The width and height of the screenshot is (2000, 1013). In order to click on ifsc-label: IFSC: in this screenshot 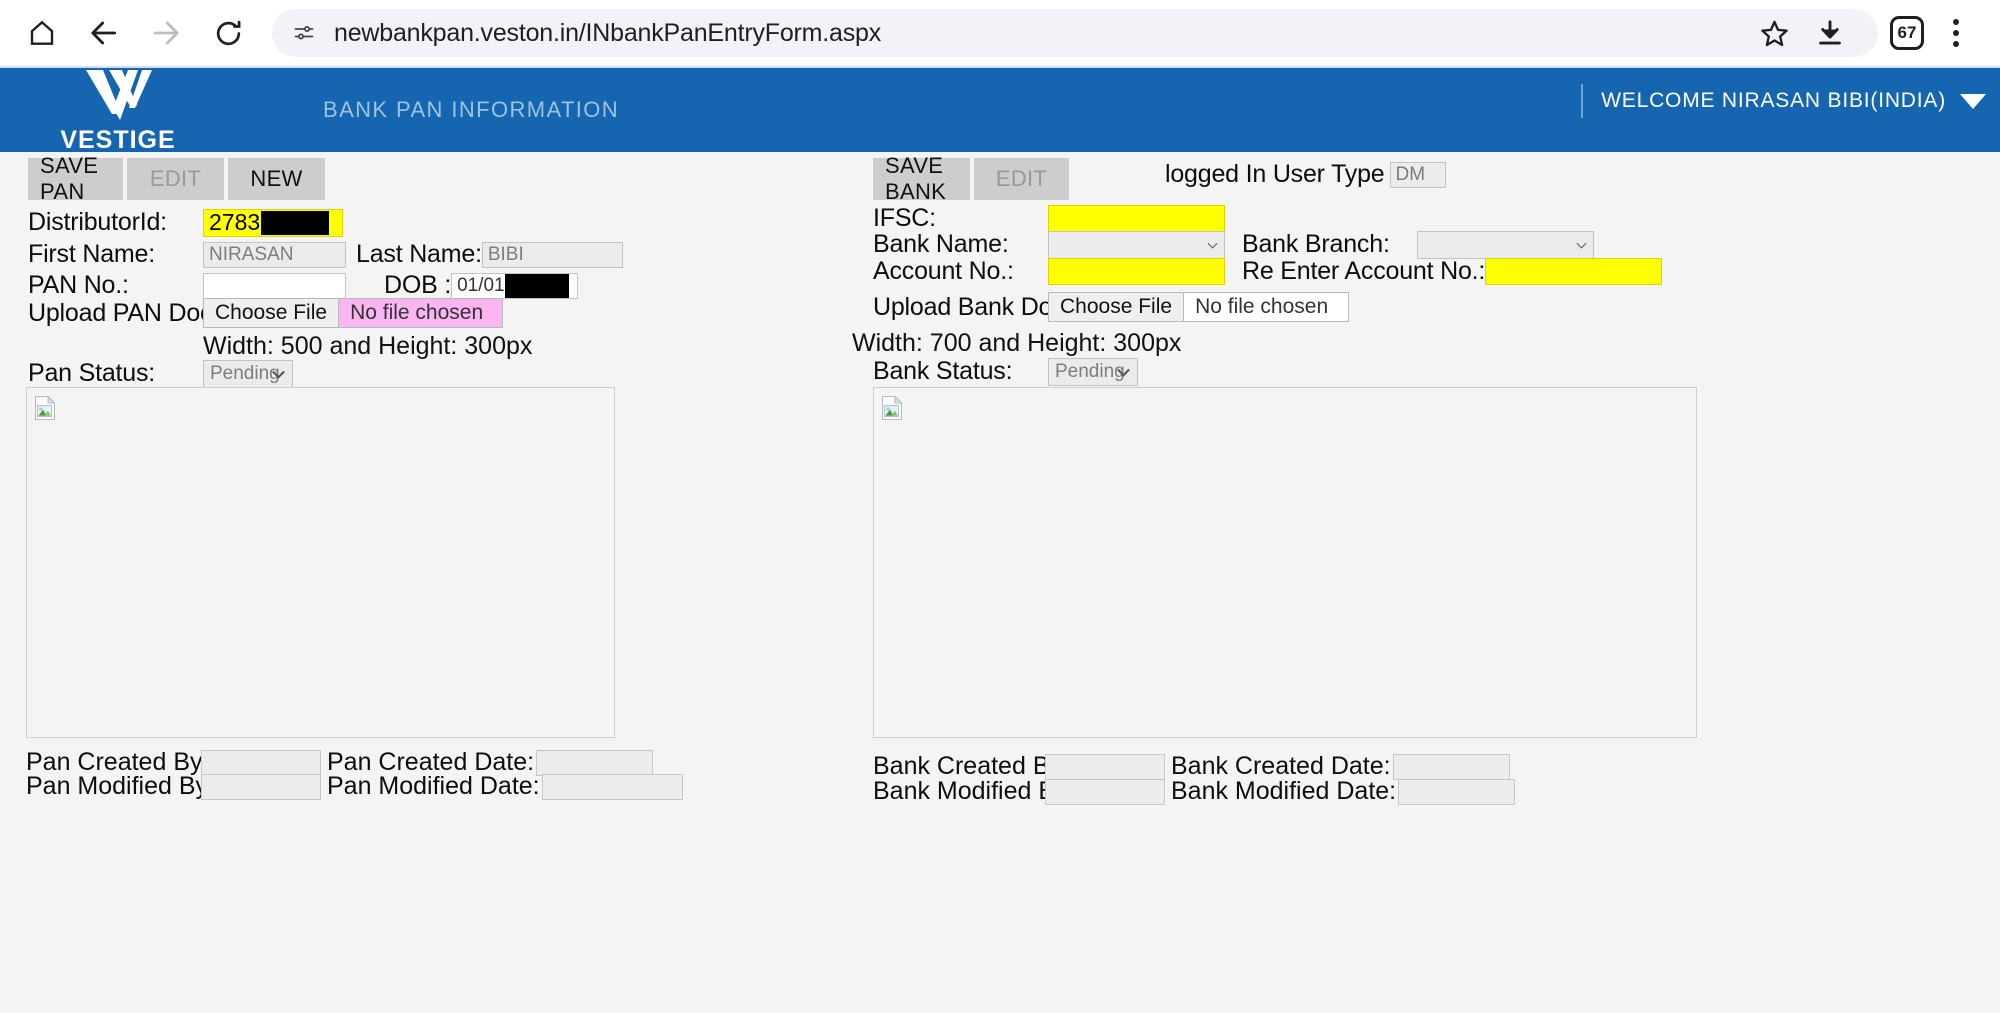, I will do `click(904, 218)`.